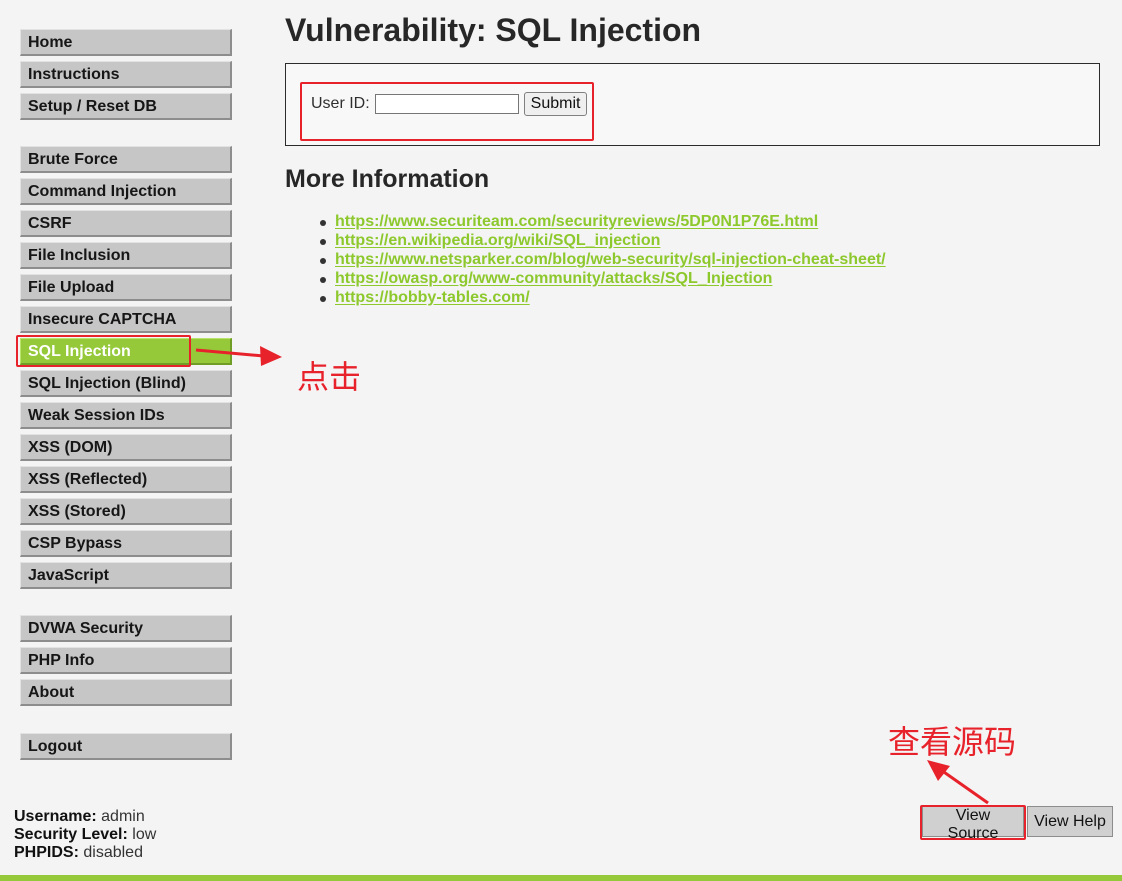  I want to click on sidebar-item-csrf: CSRF, so click(126, 223).